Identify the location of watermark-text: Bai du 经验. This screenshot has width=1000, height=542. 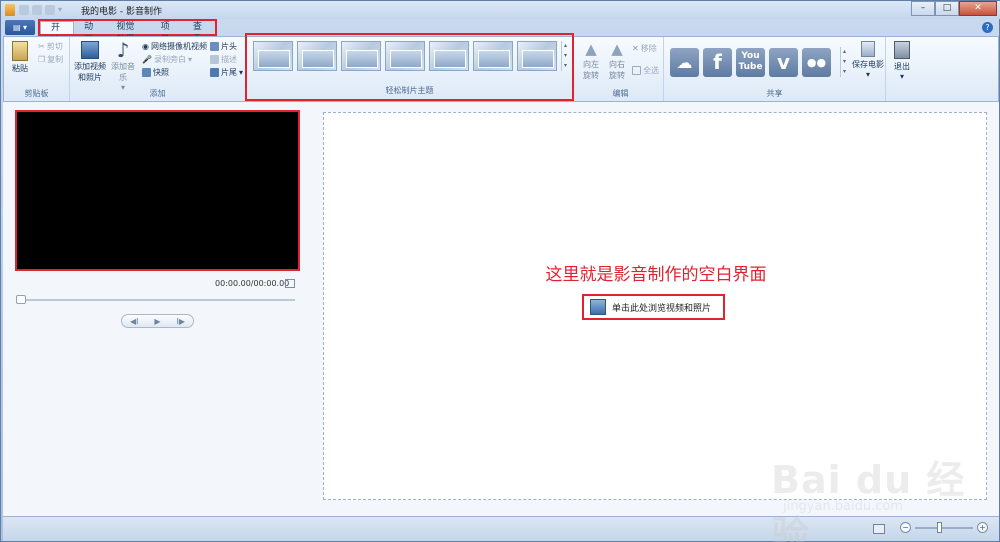
(868, 500).